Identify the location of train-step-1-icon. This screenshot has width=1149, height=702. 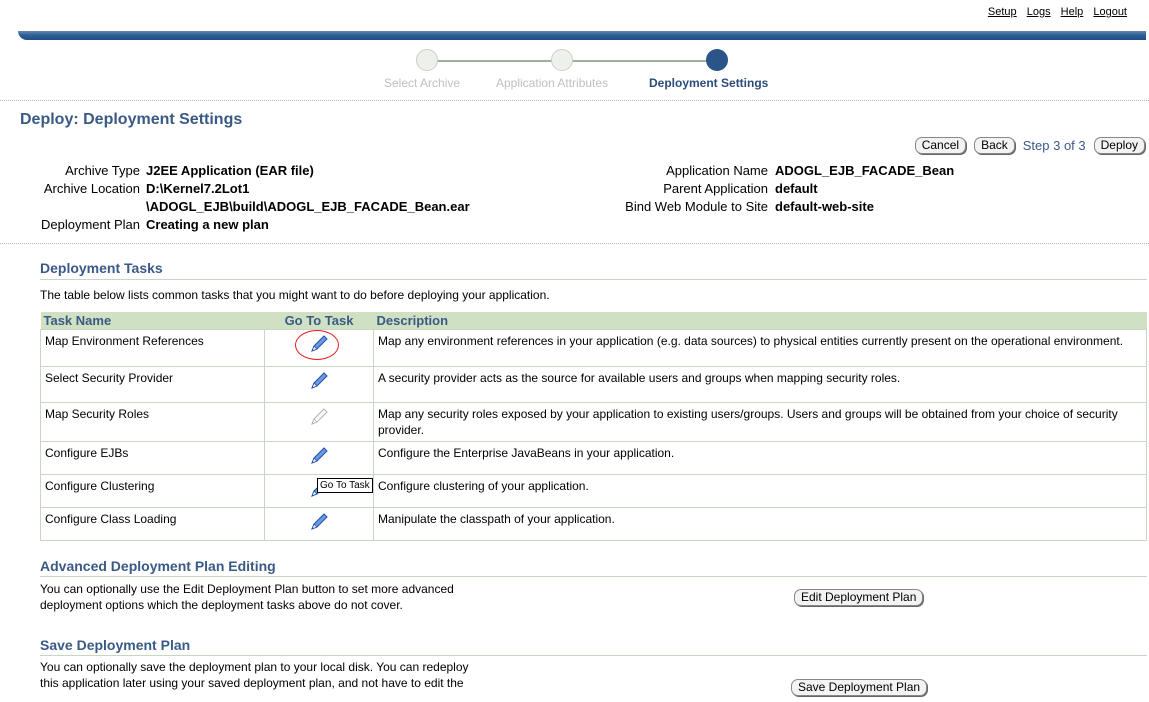
(427, 60).